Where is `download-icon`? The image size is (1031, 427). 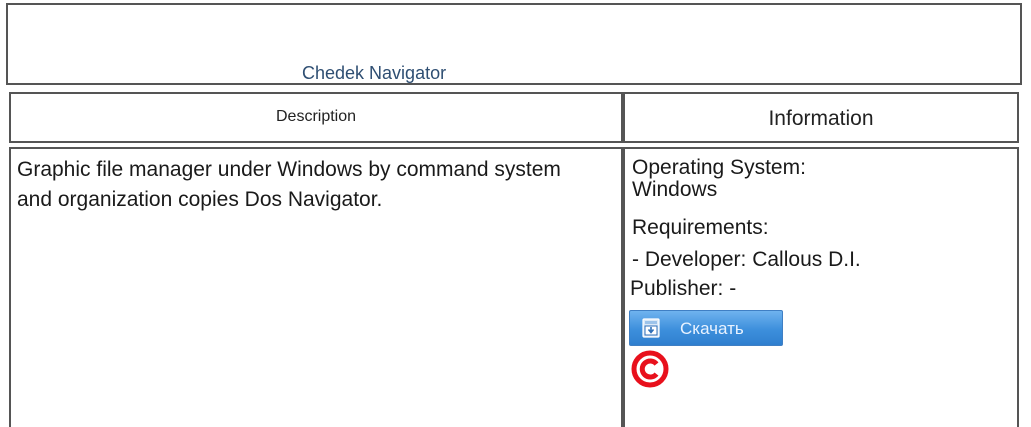
download-icon is located at coordinates (651, 328).